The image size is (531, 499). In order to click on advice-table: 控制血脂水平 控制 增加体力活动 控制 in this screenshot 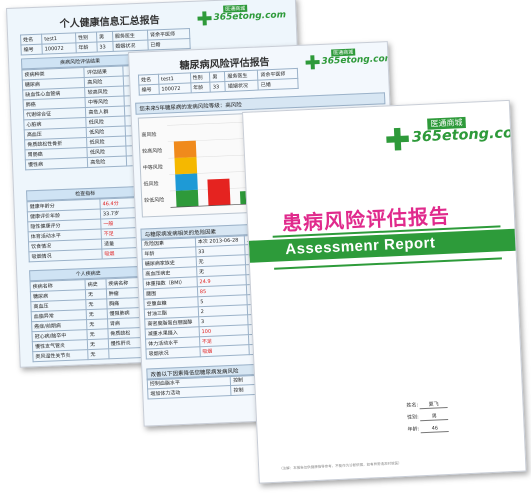, I will do `click(207, 386)`.